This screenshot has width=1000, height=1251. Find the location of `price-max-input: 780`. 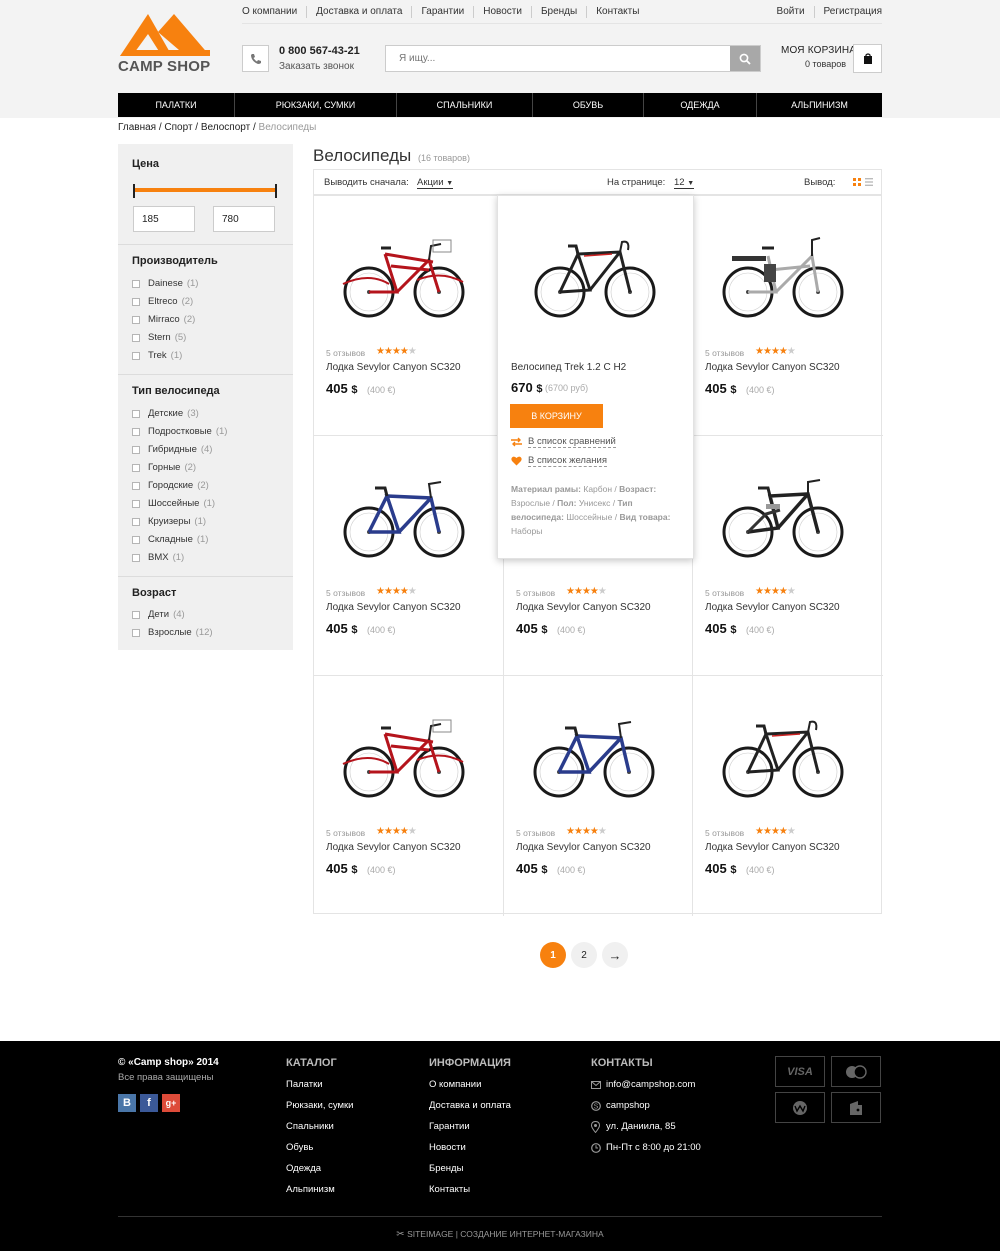

price-max-input: 780 is located at coordinates (244, 219).